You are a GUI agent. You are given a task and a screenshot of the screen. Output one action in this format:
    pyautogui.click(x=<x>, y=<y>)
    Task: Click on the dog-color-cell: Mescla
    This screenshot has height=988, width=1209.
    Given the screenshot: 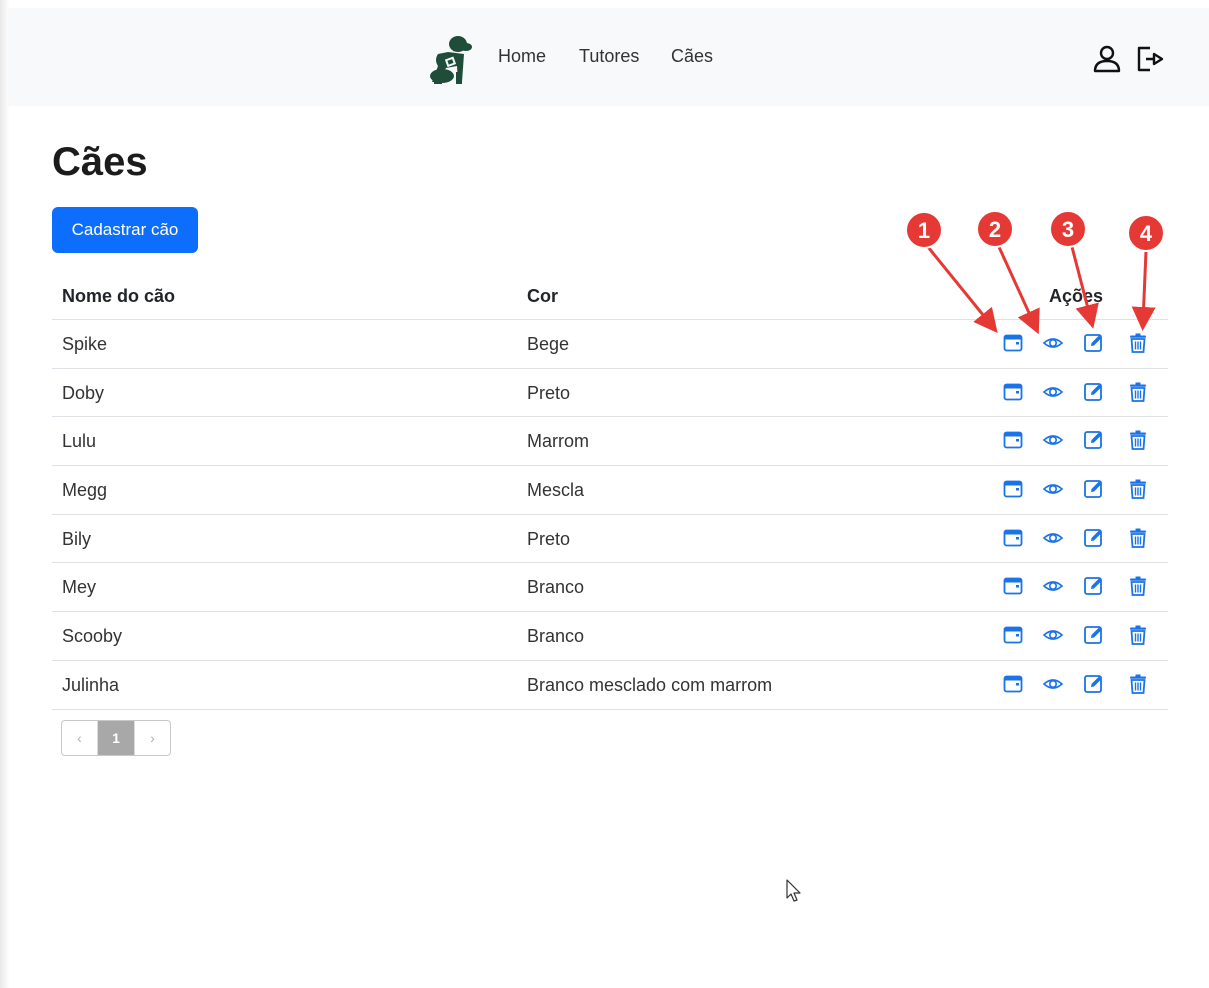 What is the action you would take?
    pyautogui.click(x=556, y=490)
    